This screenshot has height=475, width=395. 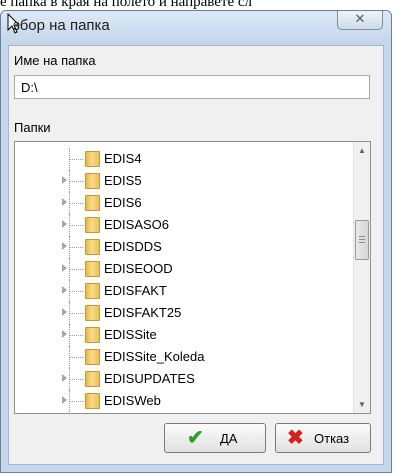 I want to click on tree-item-label: EDIS5, so click(x=123, y=180).